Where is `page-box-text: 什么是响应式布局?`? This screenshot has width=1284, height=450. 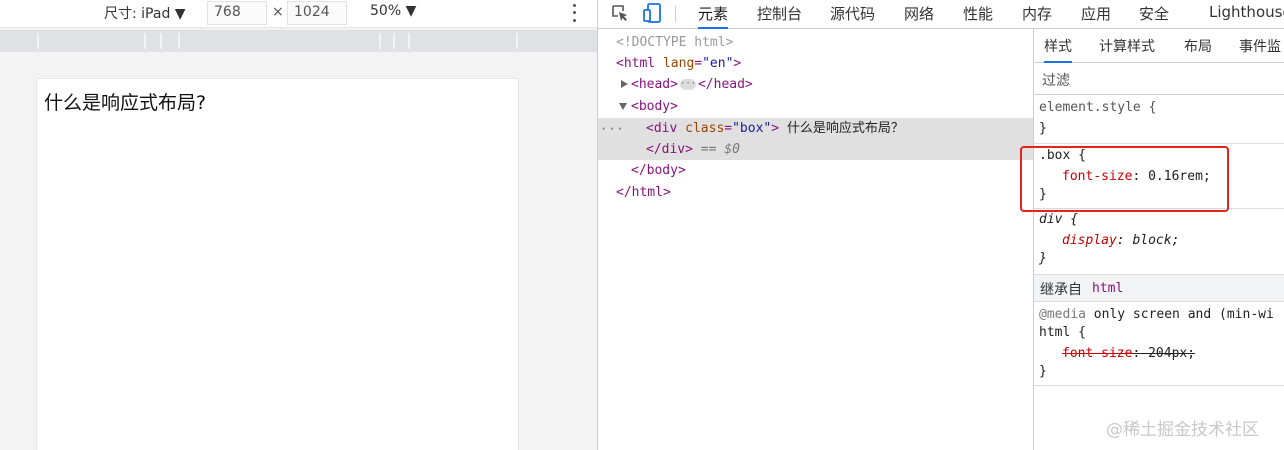 page-box-text: 什么是响应式布局? is located at coordinates (125, 103).